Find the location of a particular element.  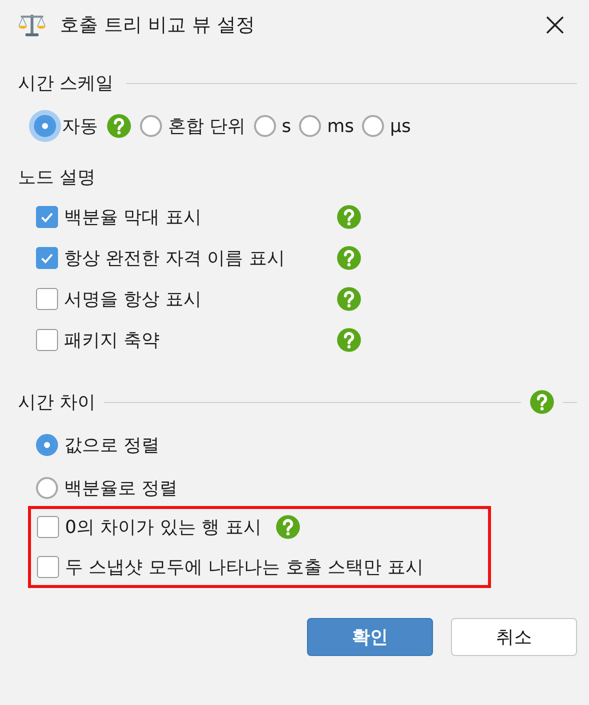

section-heading: 시간 스케일 is located at coordinates (66, 83).